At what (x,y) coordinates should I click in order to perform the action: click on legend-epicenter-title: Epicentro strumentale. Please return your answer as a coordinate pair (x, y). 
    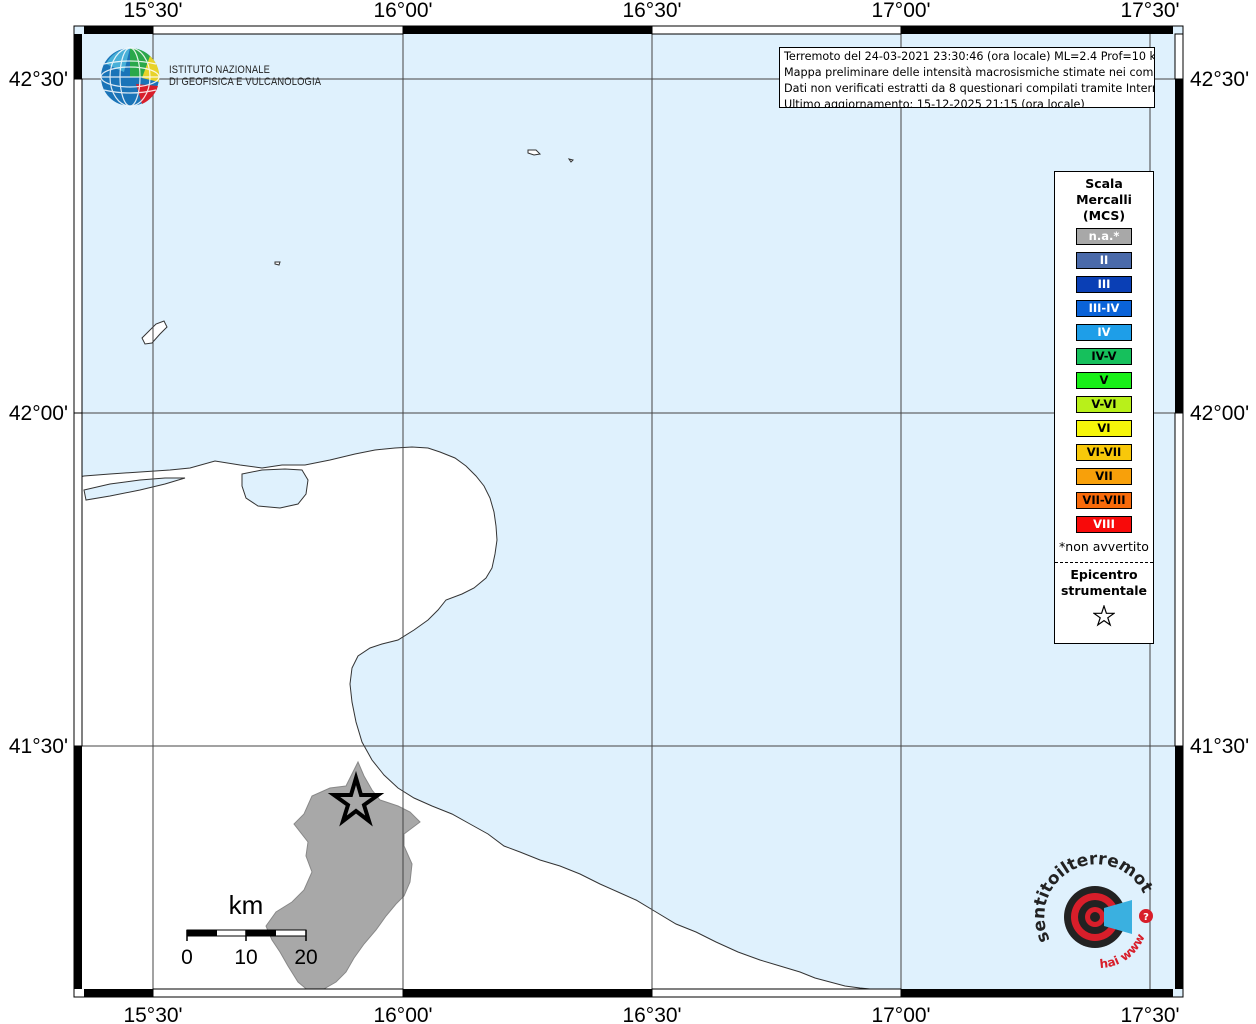
    Looking at the image, I should click on (1104, 583).